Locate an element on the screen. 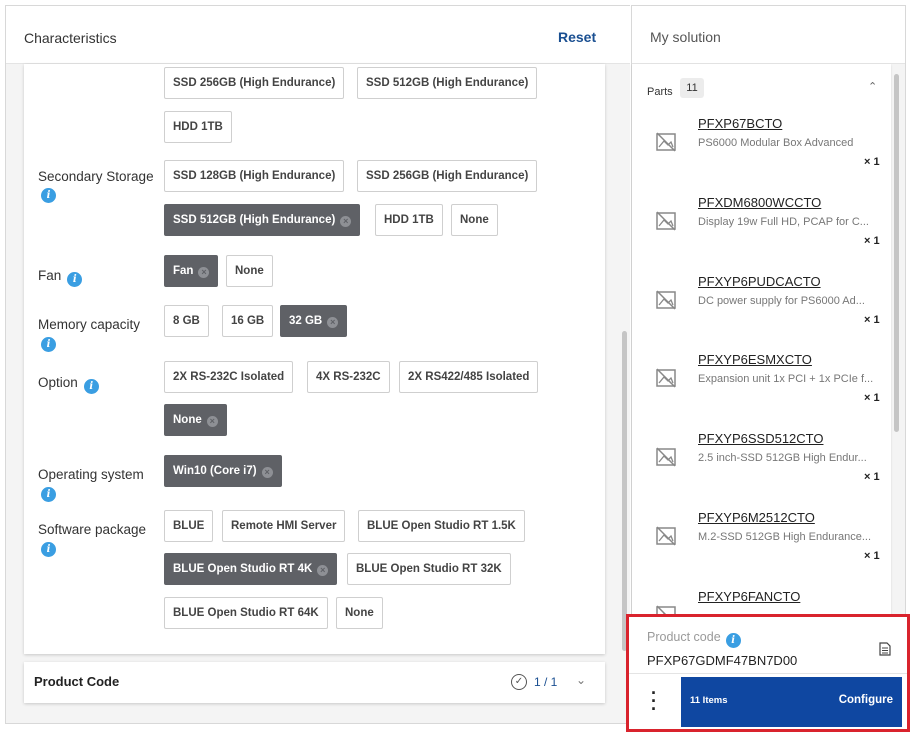  chip-label: BLUE Open Studio RT 64K is located at coordinates (246, 613).